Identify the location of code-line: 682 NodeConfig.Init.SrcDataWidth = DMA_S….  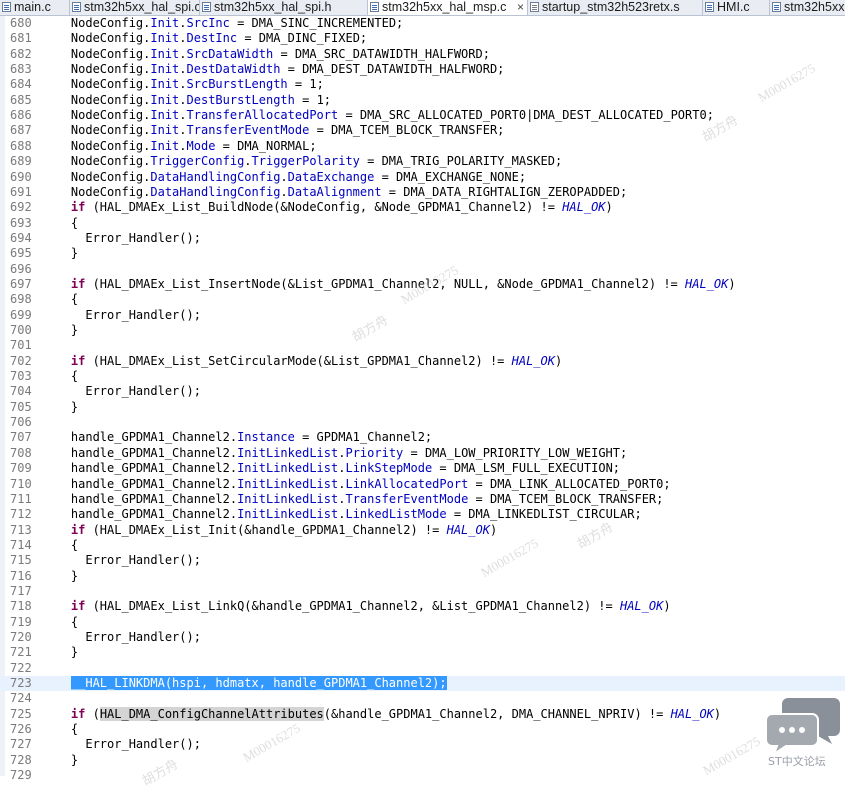
(422, 54).